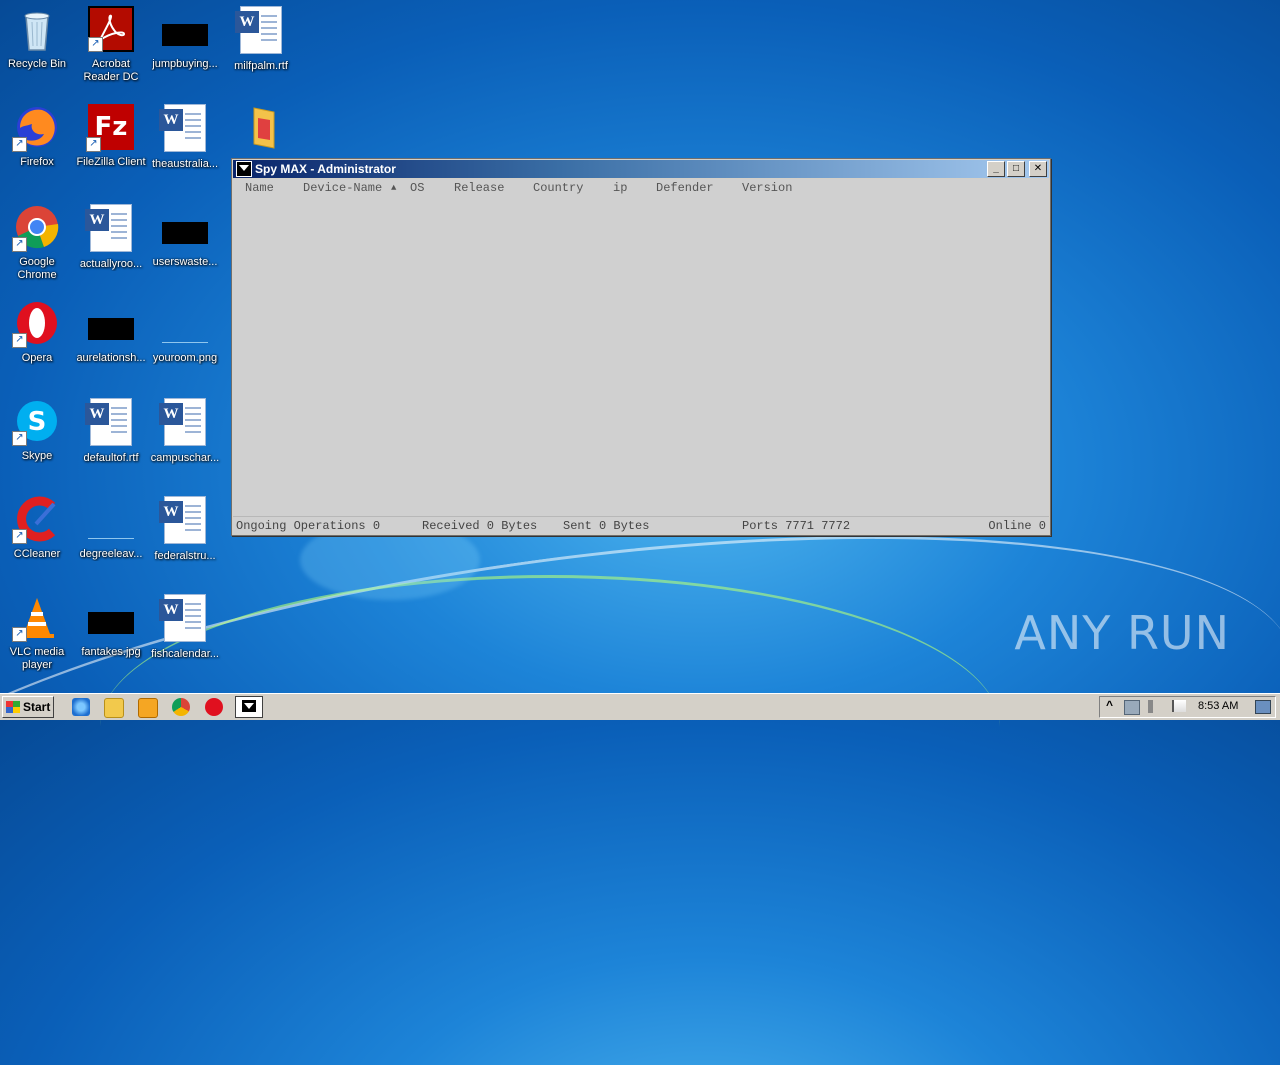 This screenshot has height=1065, width=1280. What do you see at coordinates (620, 188) in the screenshot?
I see `column-header-ip: ip` at bounding box center [620, 188].